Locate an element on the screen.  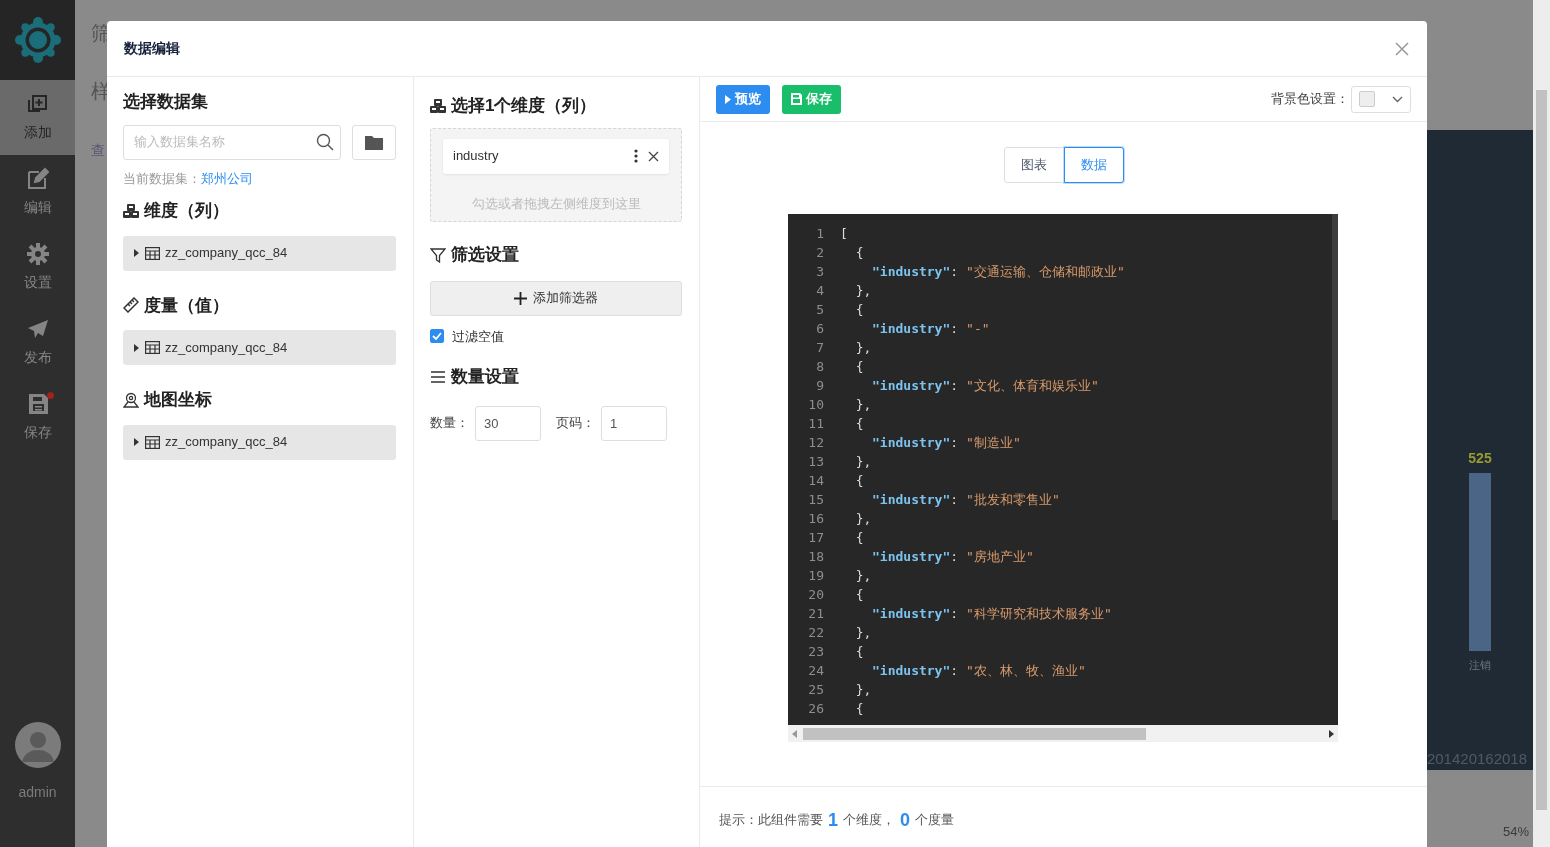
close-icon is located at coordinates (653, 156).